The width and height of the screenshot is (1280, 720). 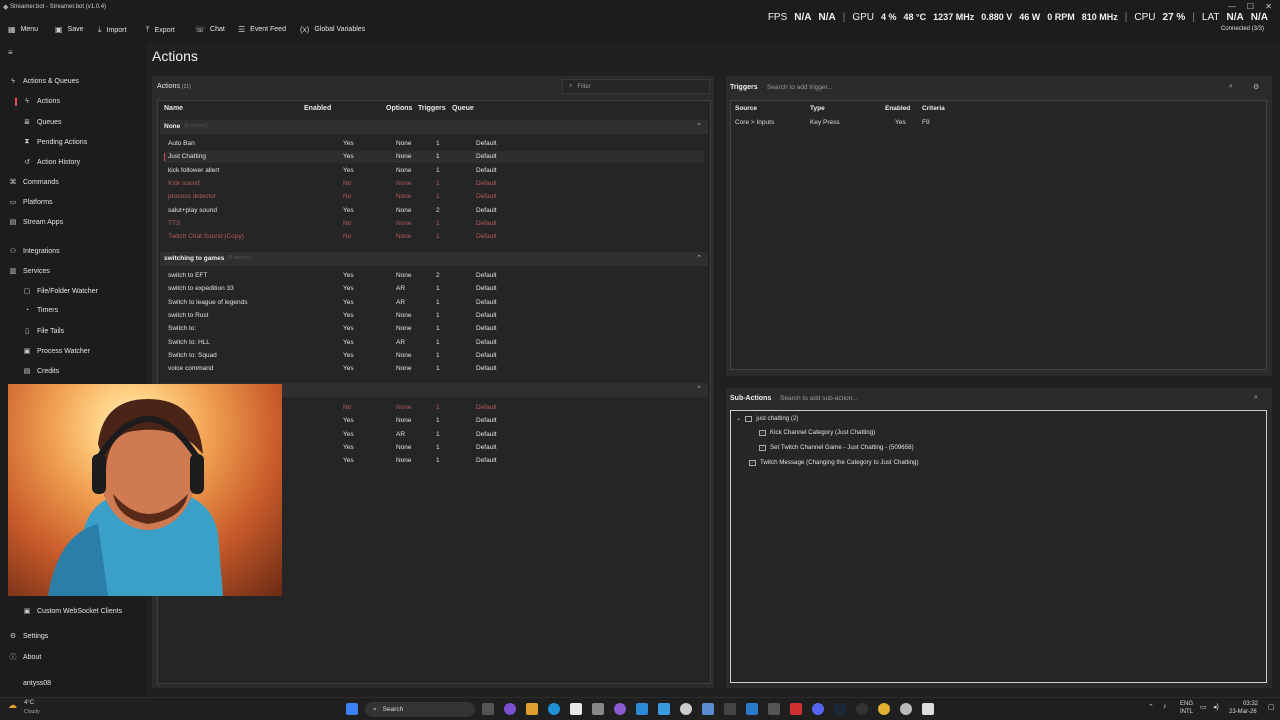 What do you see at coordinates (434, 316) in the screenshot?
I see `table-row: switch to Rust Yes None 1 Default` at bounding box center [434, 316].